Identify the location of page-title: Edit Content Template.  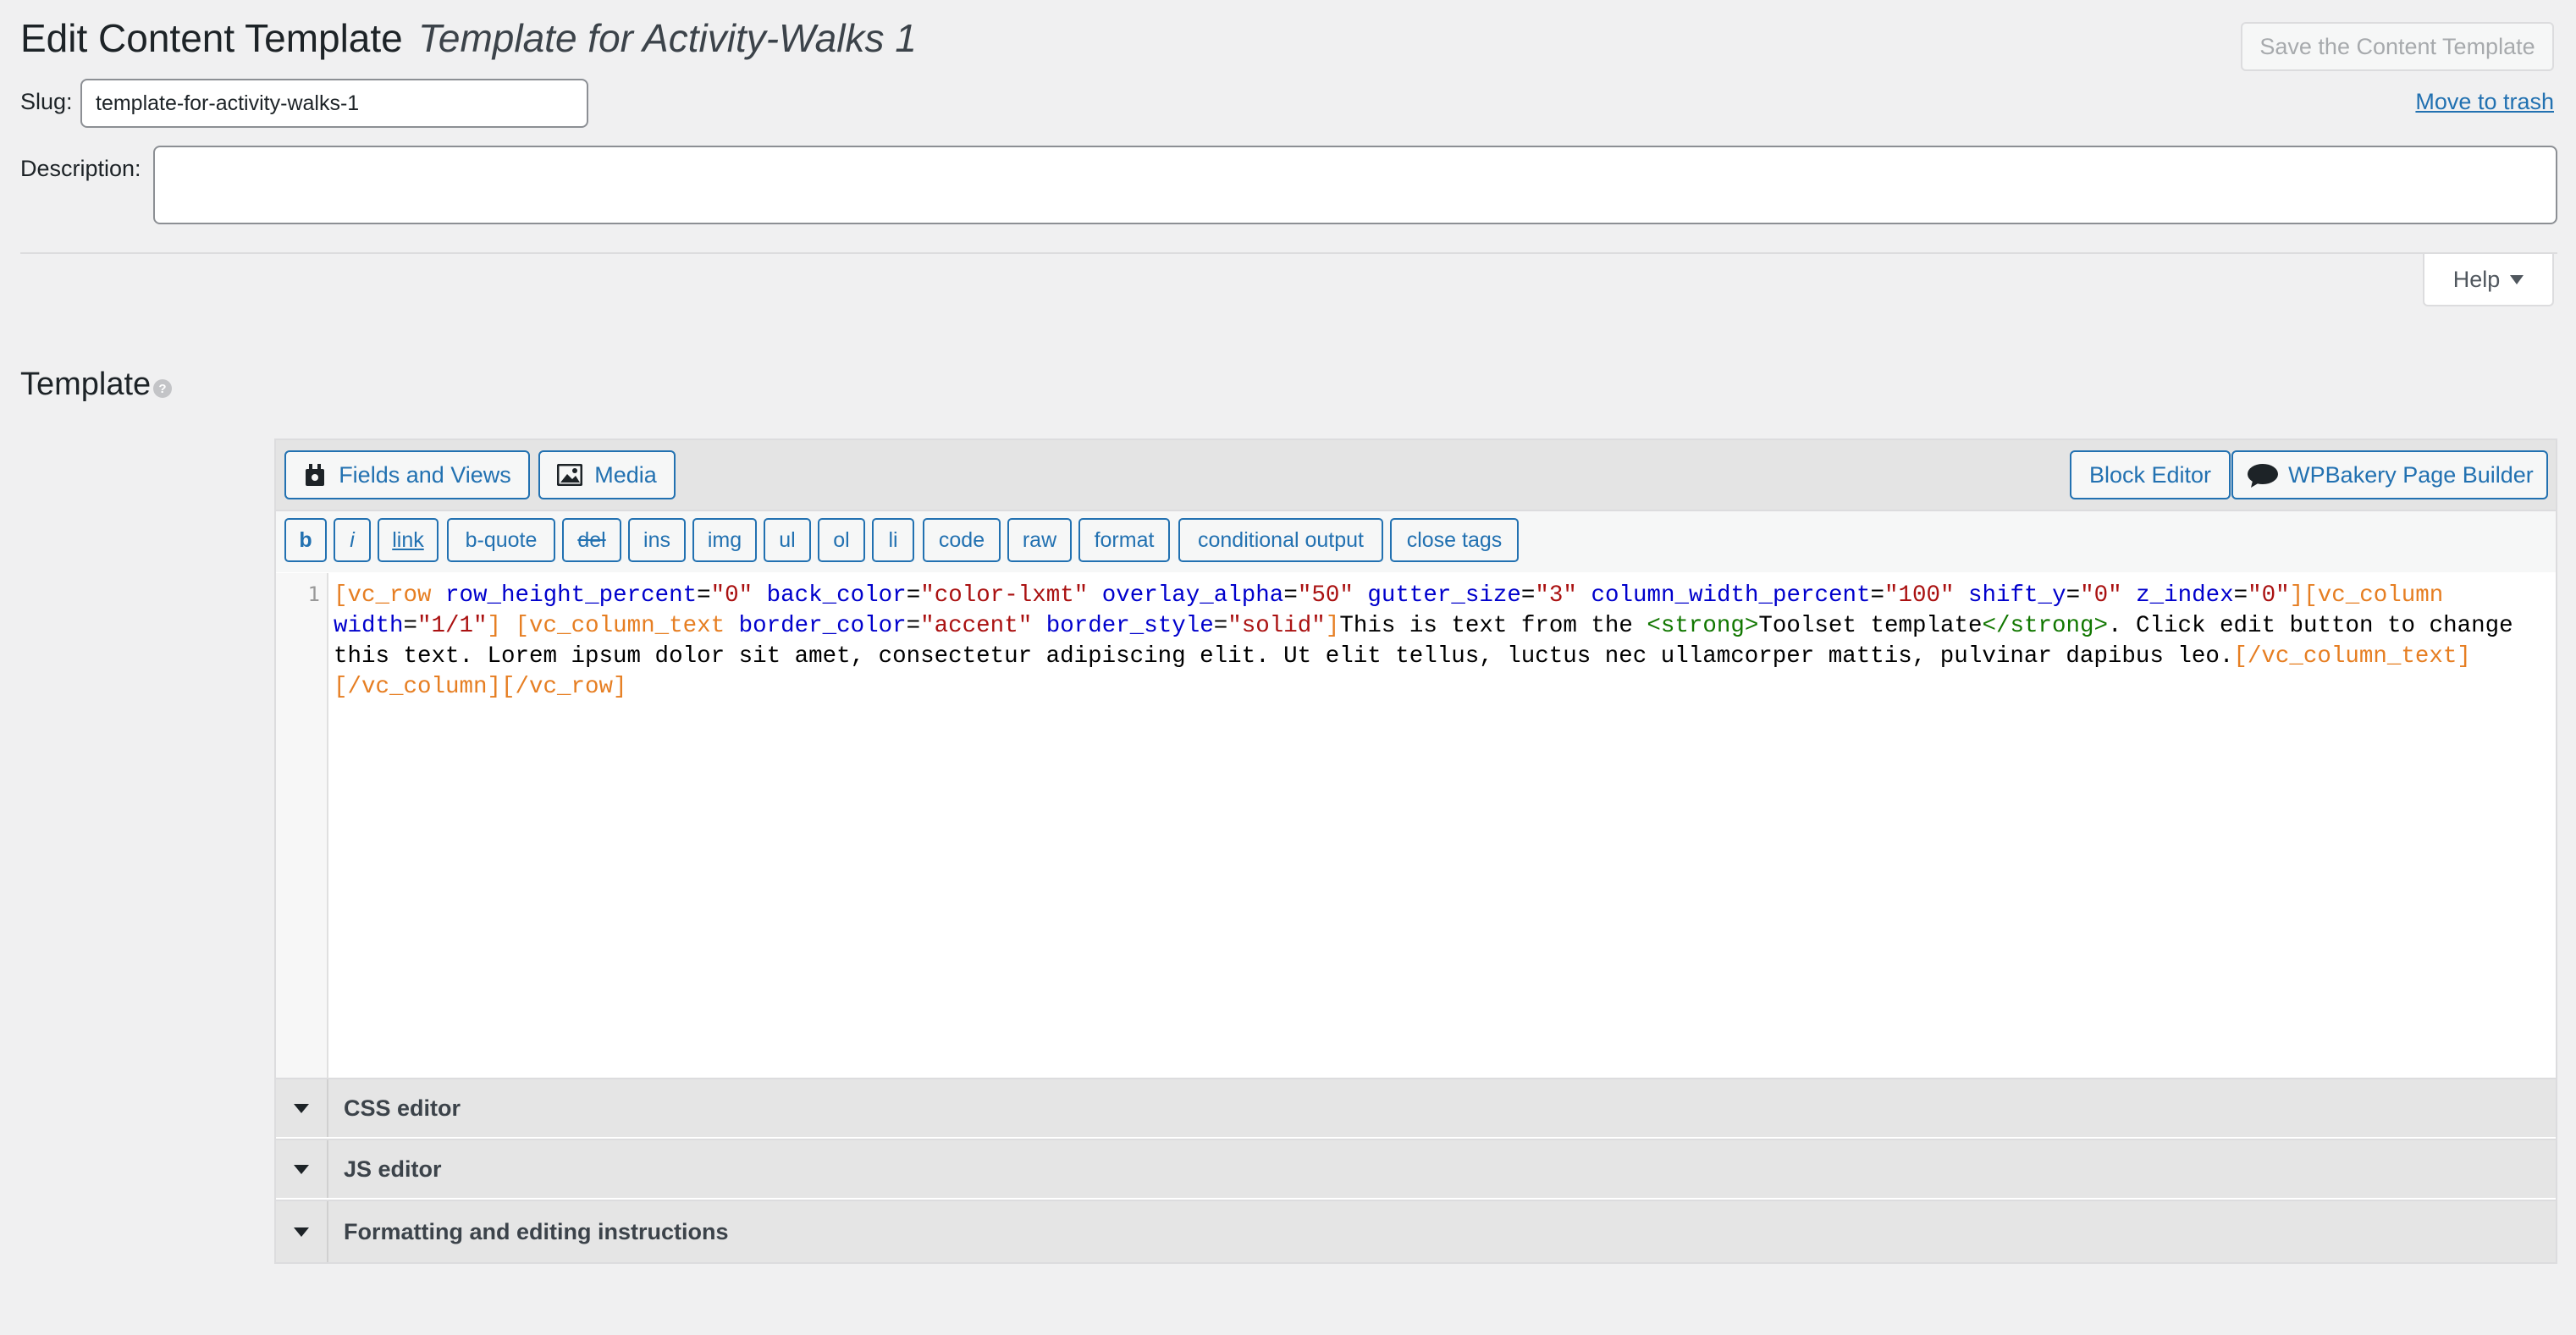
(212, 38).